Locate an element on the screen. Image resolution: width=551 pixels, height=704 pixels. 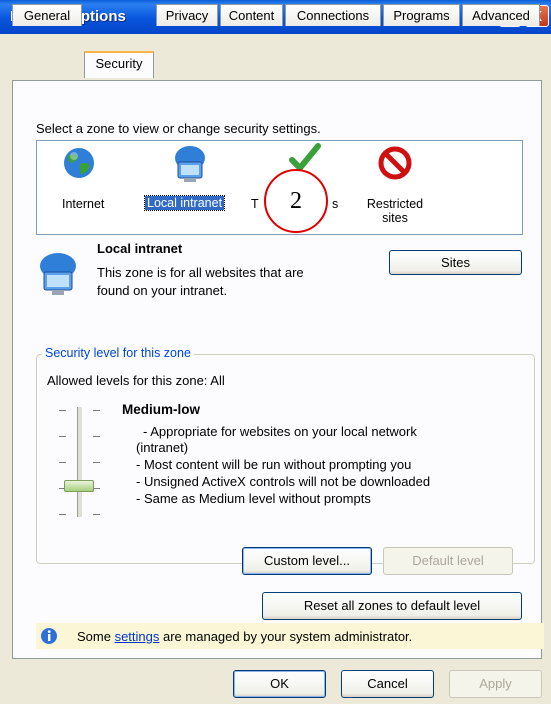
ok-button: OK is located at coordinates (279, 684).